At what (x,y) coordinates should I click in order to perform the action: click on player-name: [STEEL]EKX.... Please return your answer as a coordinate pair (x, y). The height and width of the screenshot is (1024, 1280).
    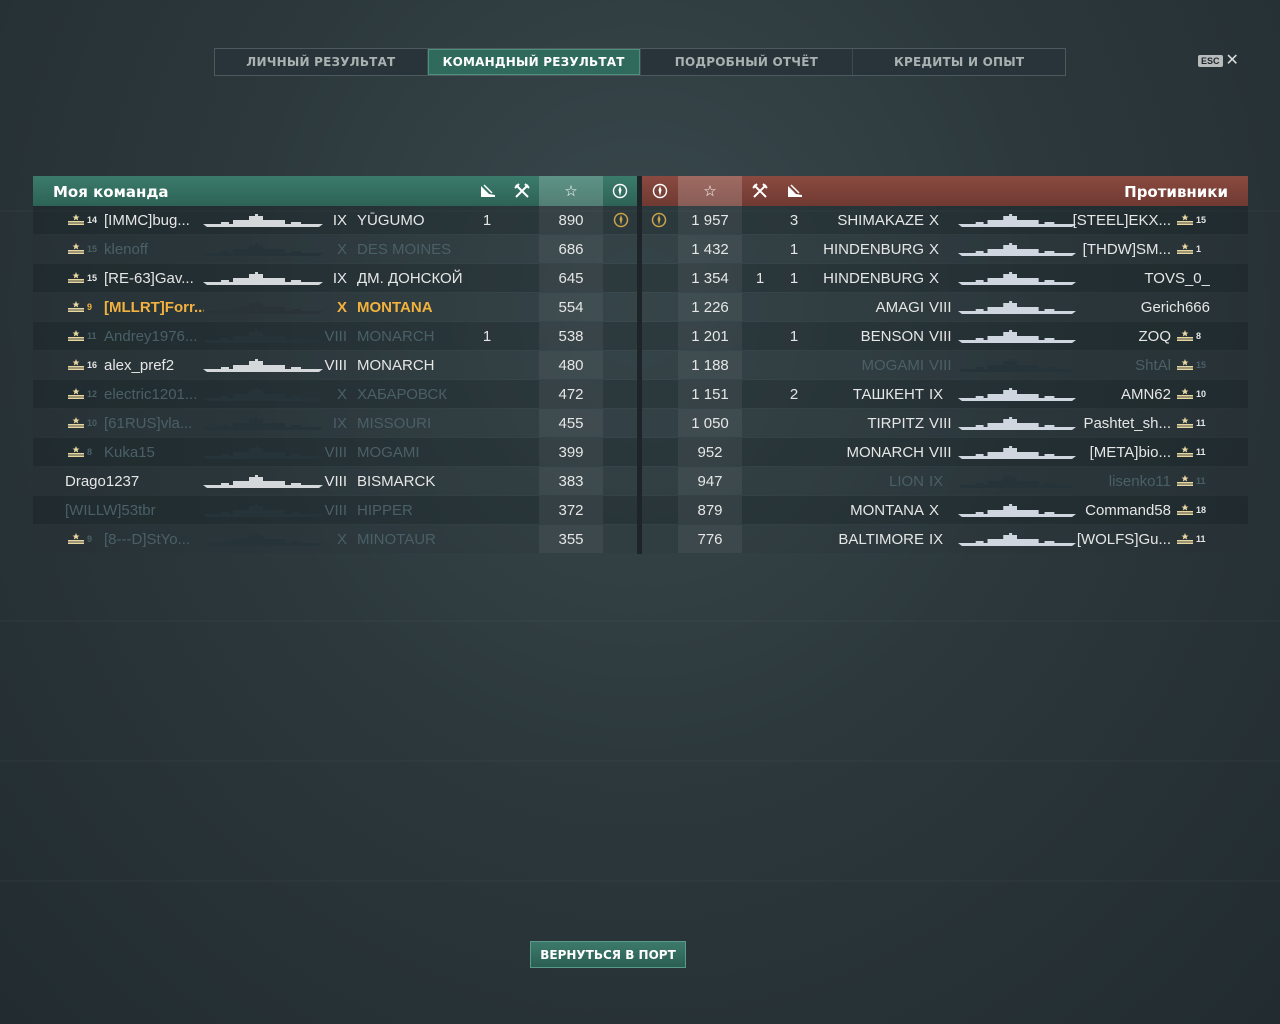
    Looking at the image, I should click on (1121, 220).